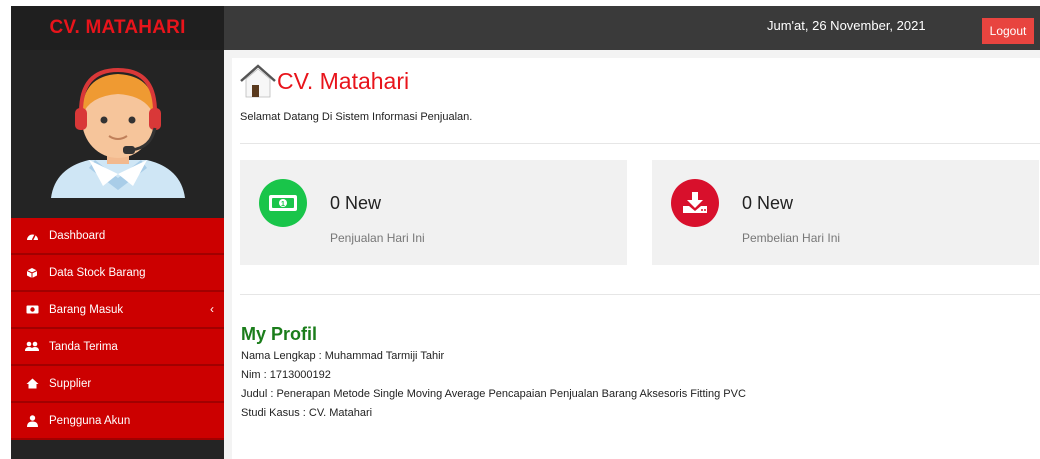 The image size is (1040, 459). Describe the element at coordinates (117, 28) in the screenshot. I see `brand-logo-text: CV. MATAHARI` at that location.